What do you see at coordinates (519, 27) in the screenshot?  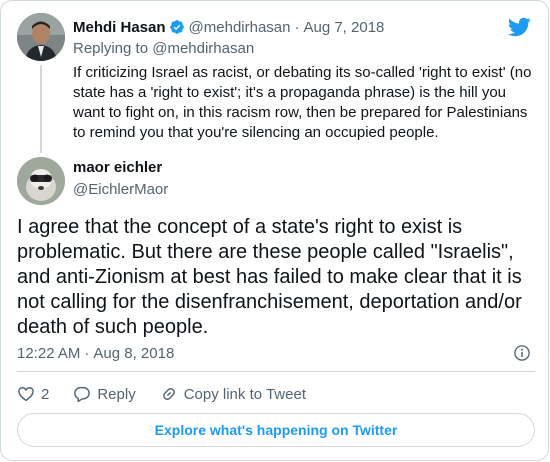 I see `twitter-bird-icon` at bounding box center [519, 27].